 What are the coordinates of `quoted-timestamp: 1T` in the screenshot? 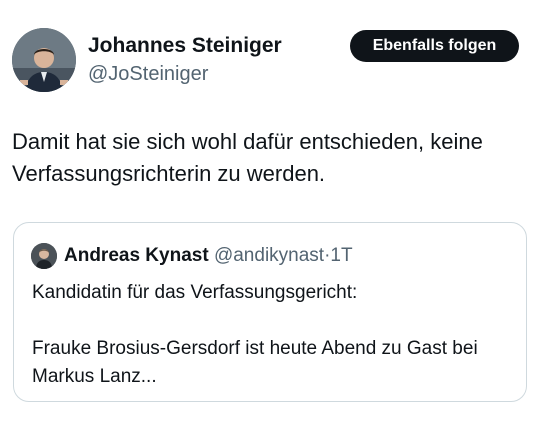 It's located at (341, 255).